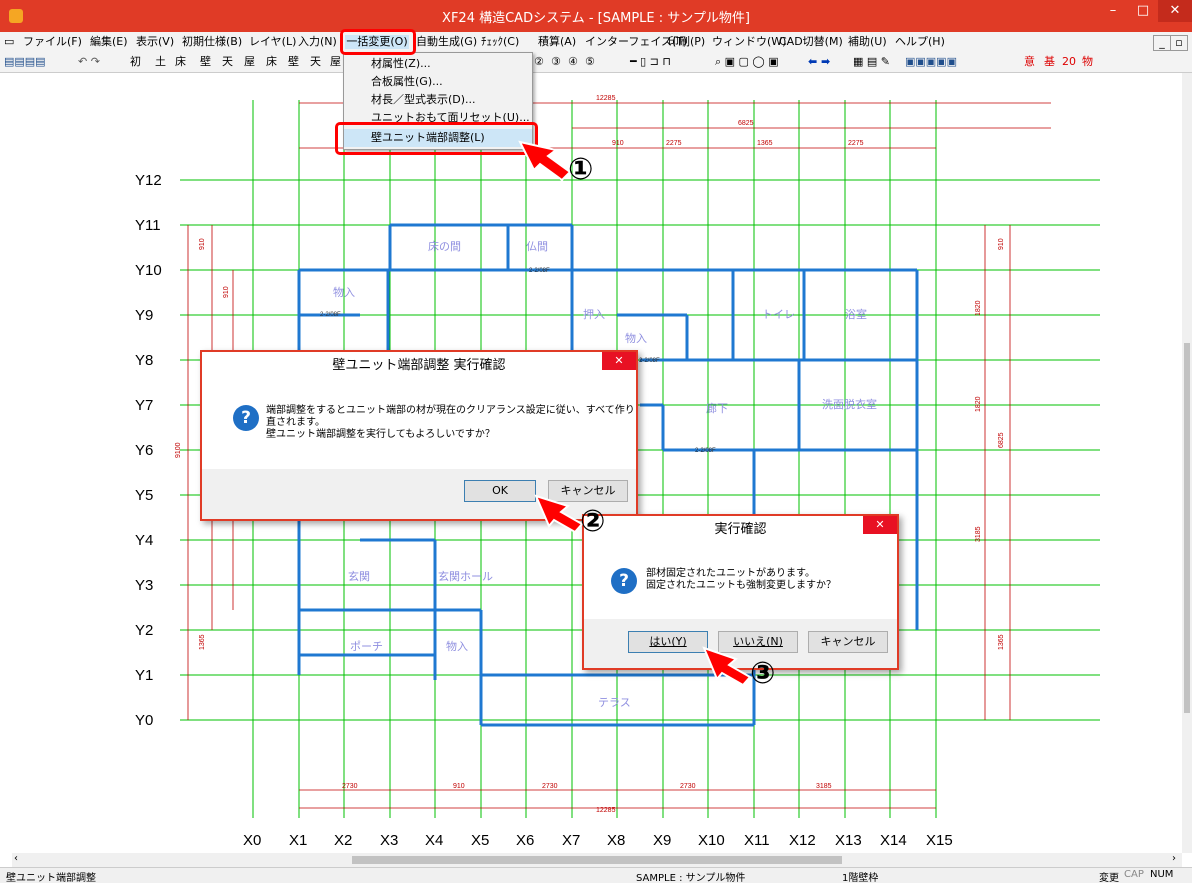  I want to click on dialog1-cancel-button: キャンセル, so click(588, 491).